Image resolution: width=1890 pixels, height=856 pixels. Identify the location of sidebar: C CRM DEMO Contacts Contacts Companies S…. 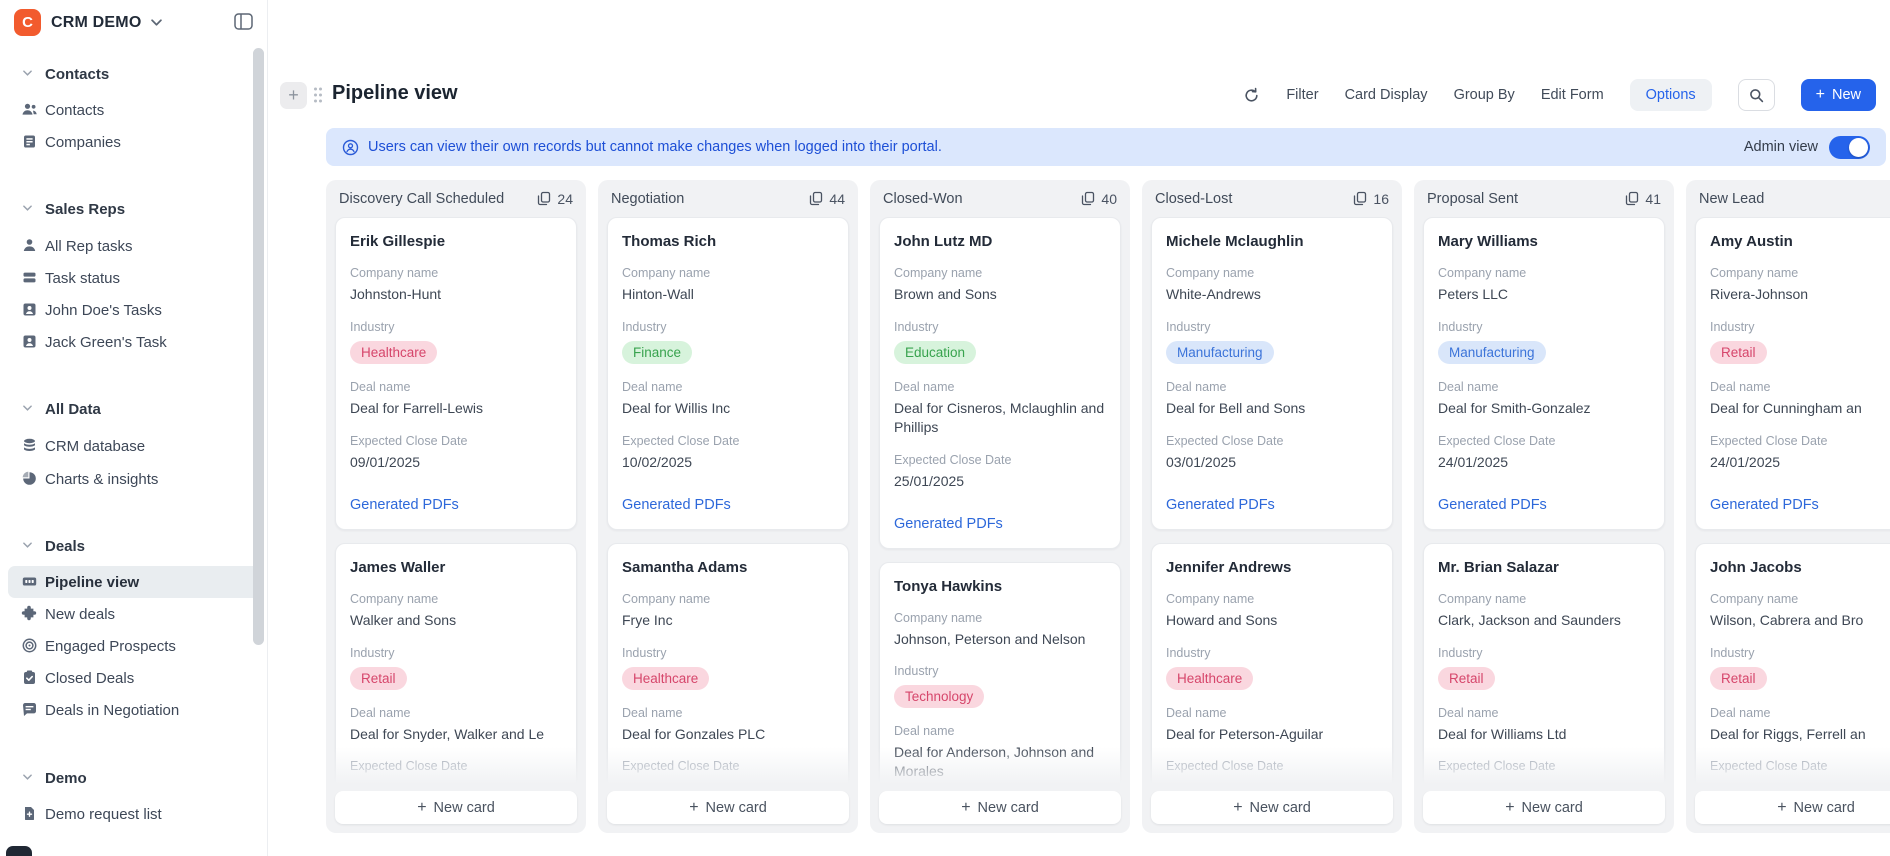
(134, 428).